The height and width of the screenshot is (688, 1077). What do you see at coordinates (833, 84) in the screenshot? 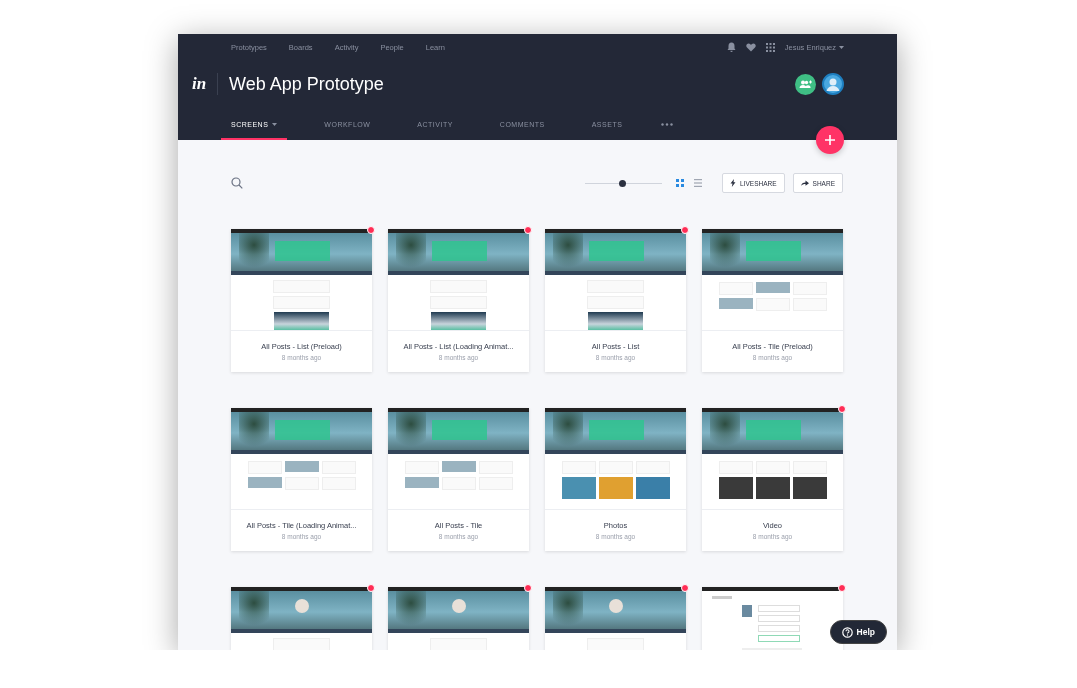
I see `avatar` at bounding box center [833, 84].